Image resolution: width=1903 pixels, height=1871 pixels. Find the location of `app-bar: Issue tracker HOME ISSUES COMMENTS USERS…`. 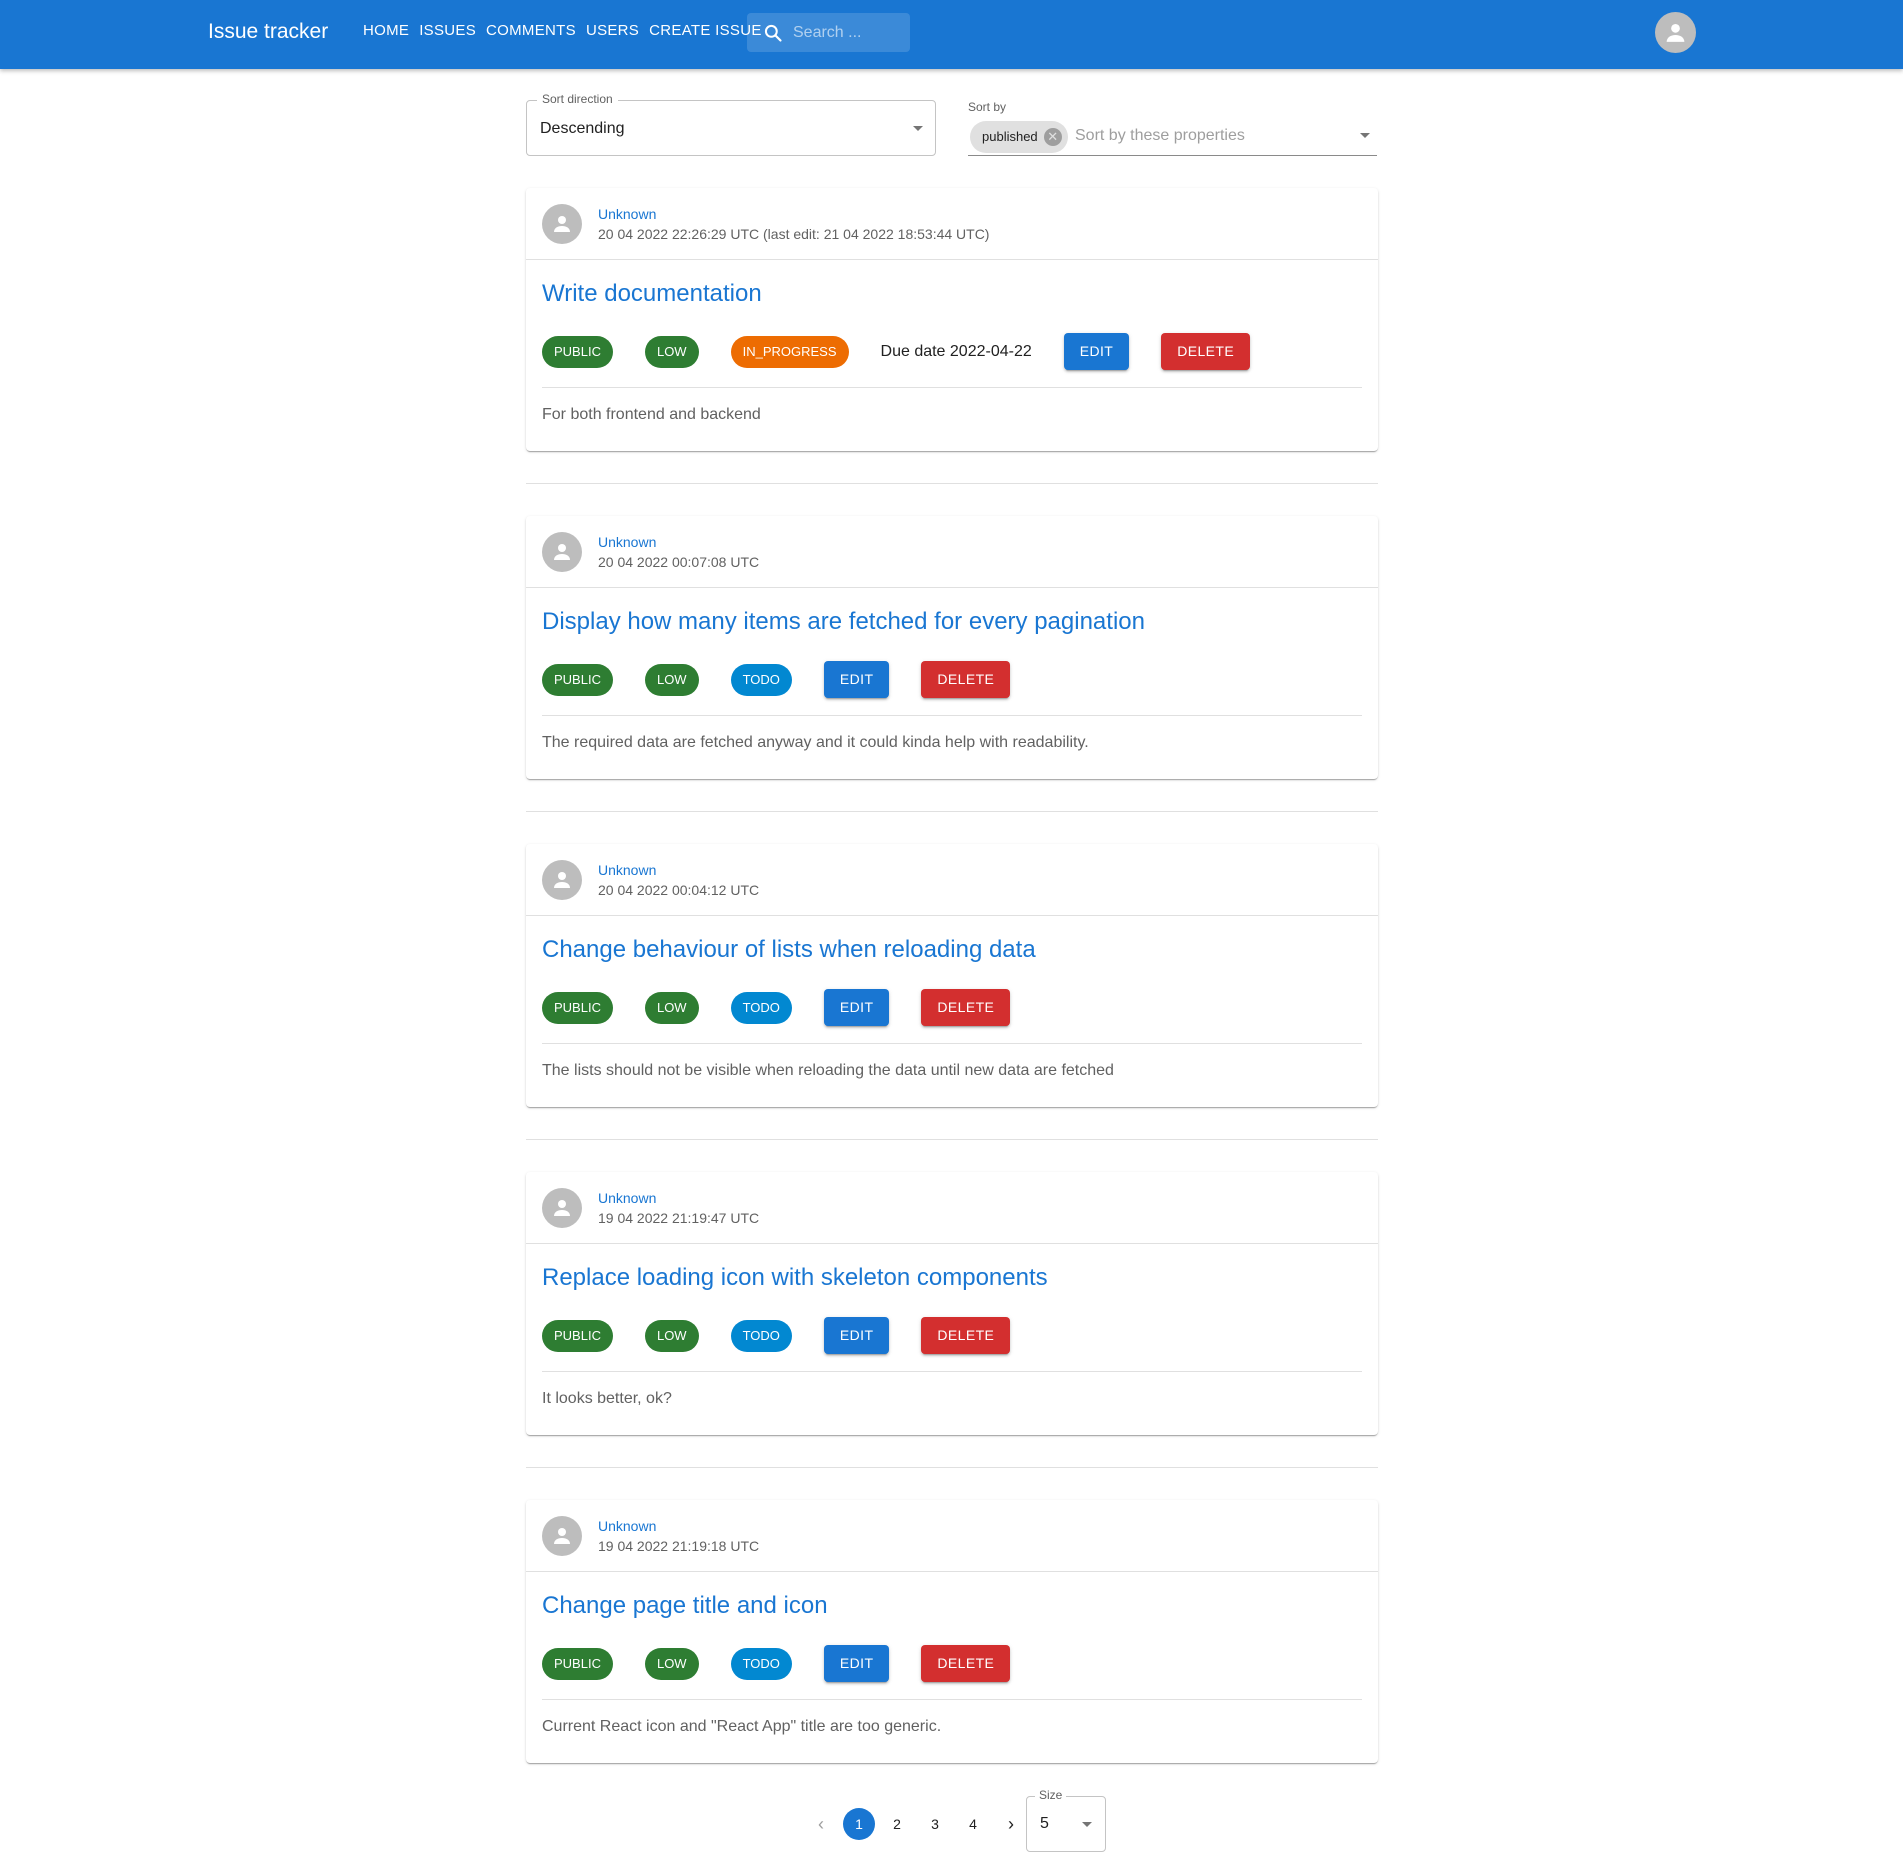

app-bar: Issue tracker HOME ISSUES COMMENTS USERS… is located at coordinates (951, 34).